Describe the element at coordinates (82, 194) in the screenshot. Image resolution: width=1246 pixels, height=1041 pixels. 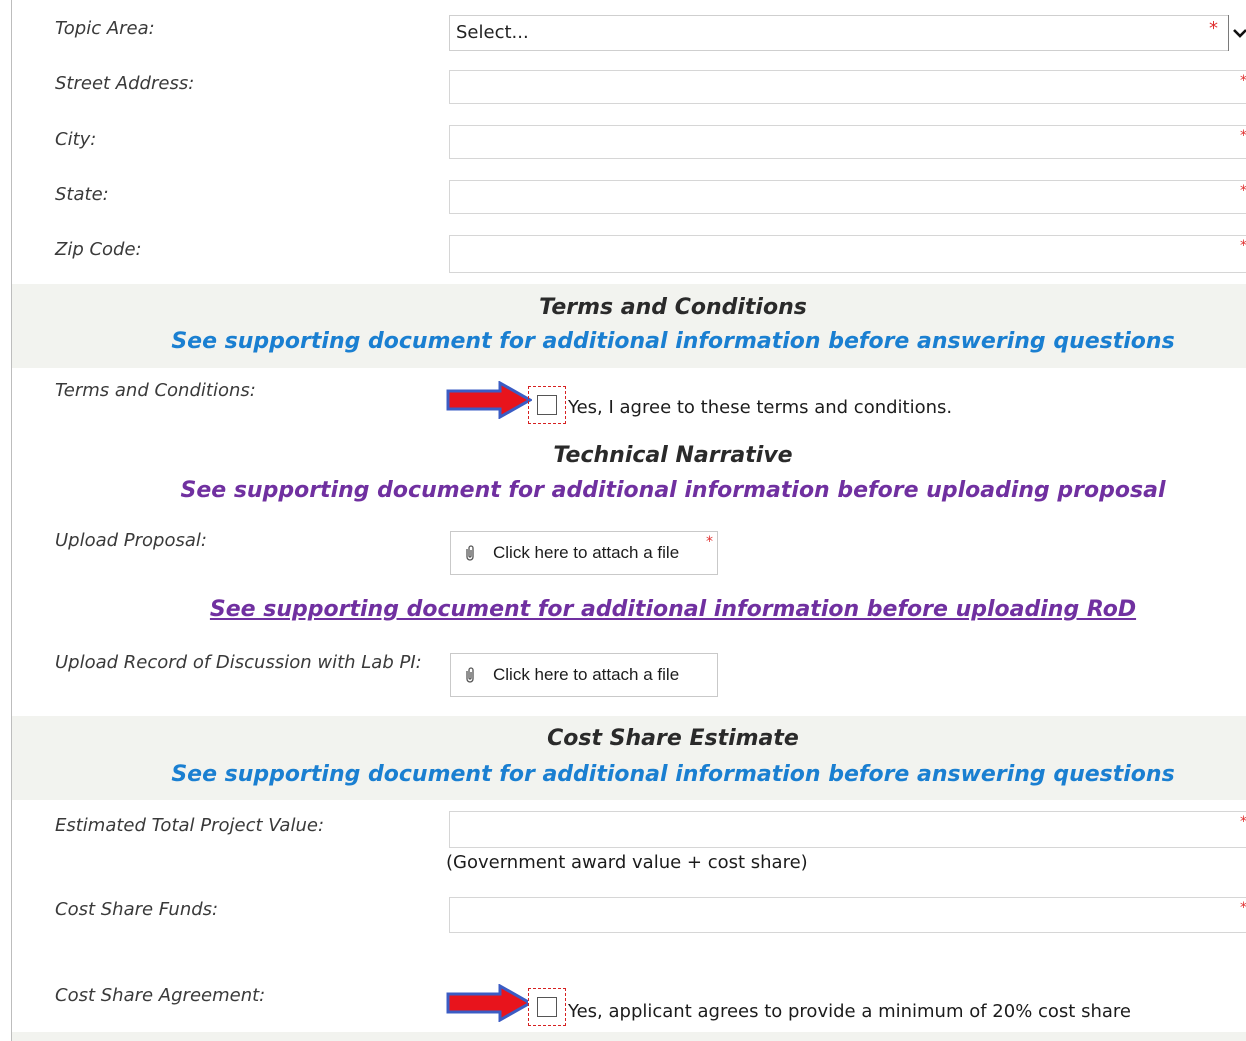
I see `state-label: State:` at that location.